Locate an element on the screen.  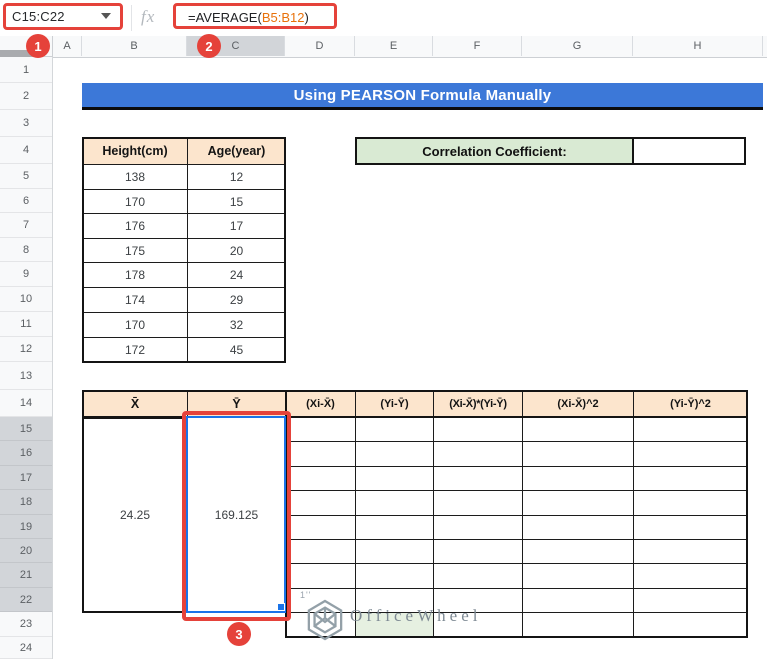
row-header-24: 24 is located at coordinates (26, 648).